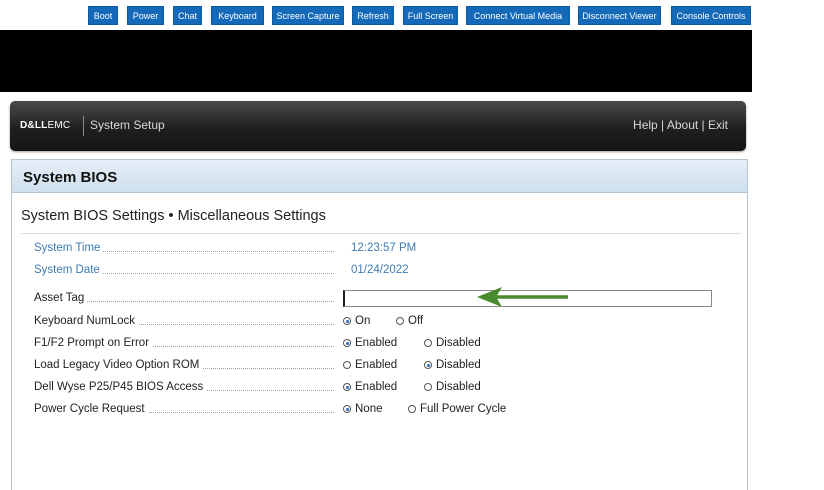 The height and width of the screenshot is (490, 824). I want to click on system-time-row: System Time, so click(184, 250).